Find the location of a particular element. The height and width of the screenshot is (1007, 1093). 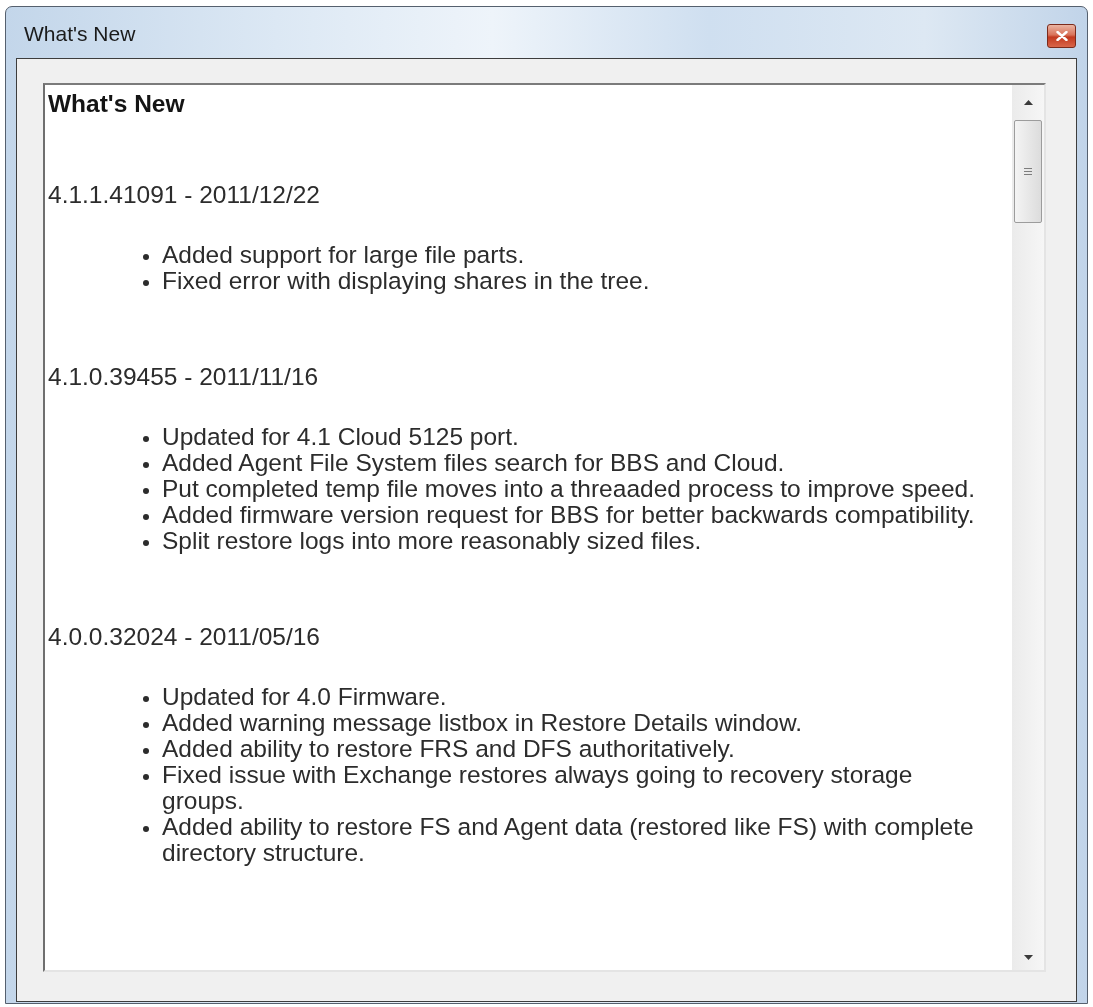

up-arrow-icon is located at coordinates (1028, 102).